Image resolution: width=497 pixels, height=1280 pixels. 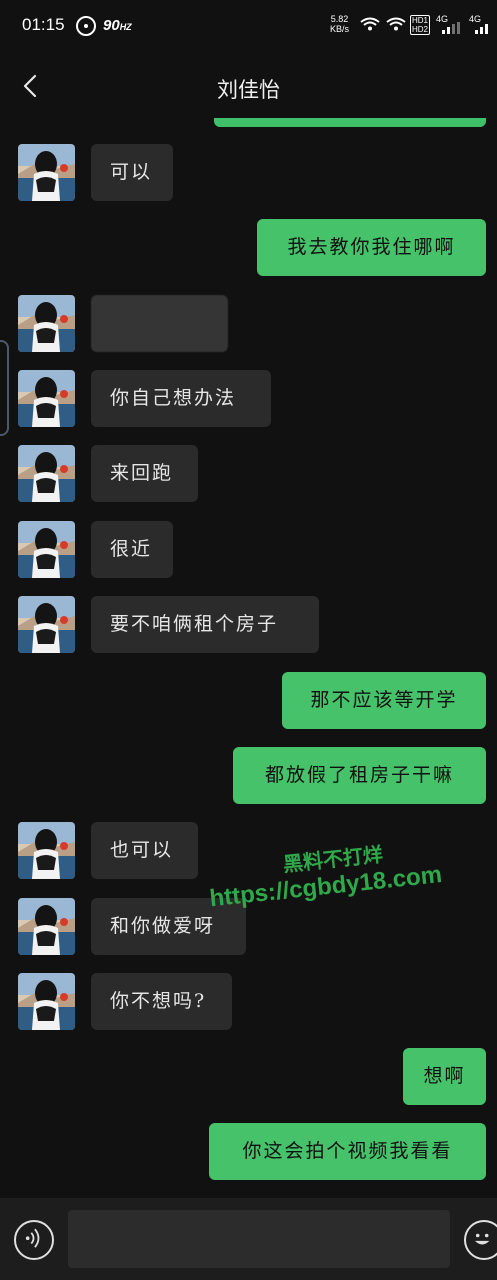 What do you see at coordinates (420, 29) in the screenshot?
I see `hd-badge-2: HD2` at bounding box center [420, 29].